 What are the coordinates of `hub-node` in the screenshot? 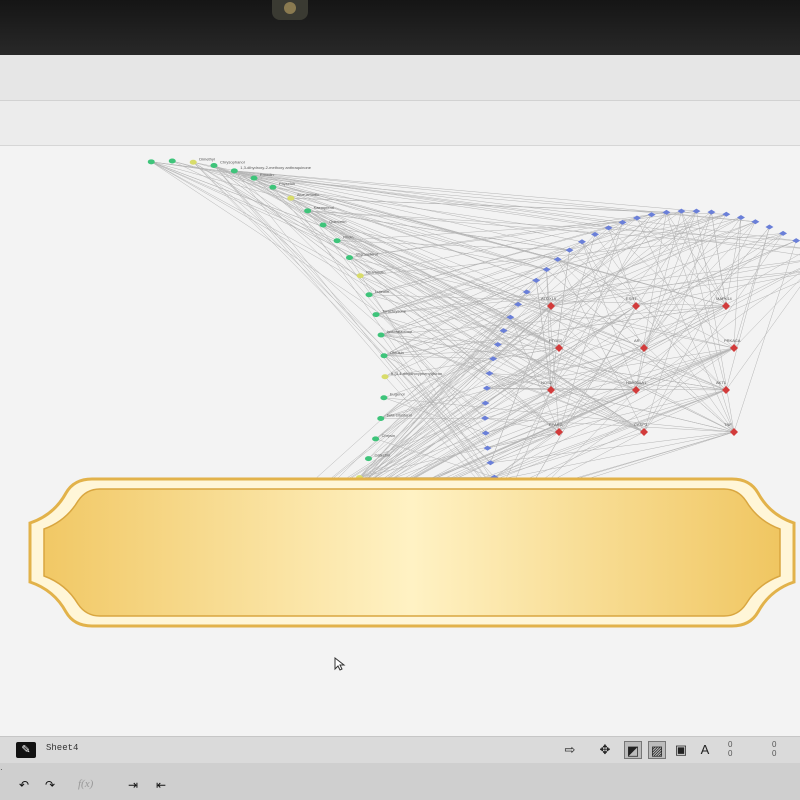 It's located at (644, 432).